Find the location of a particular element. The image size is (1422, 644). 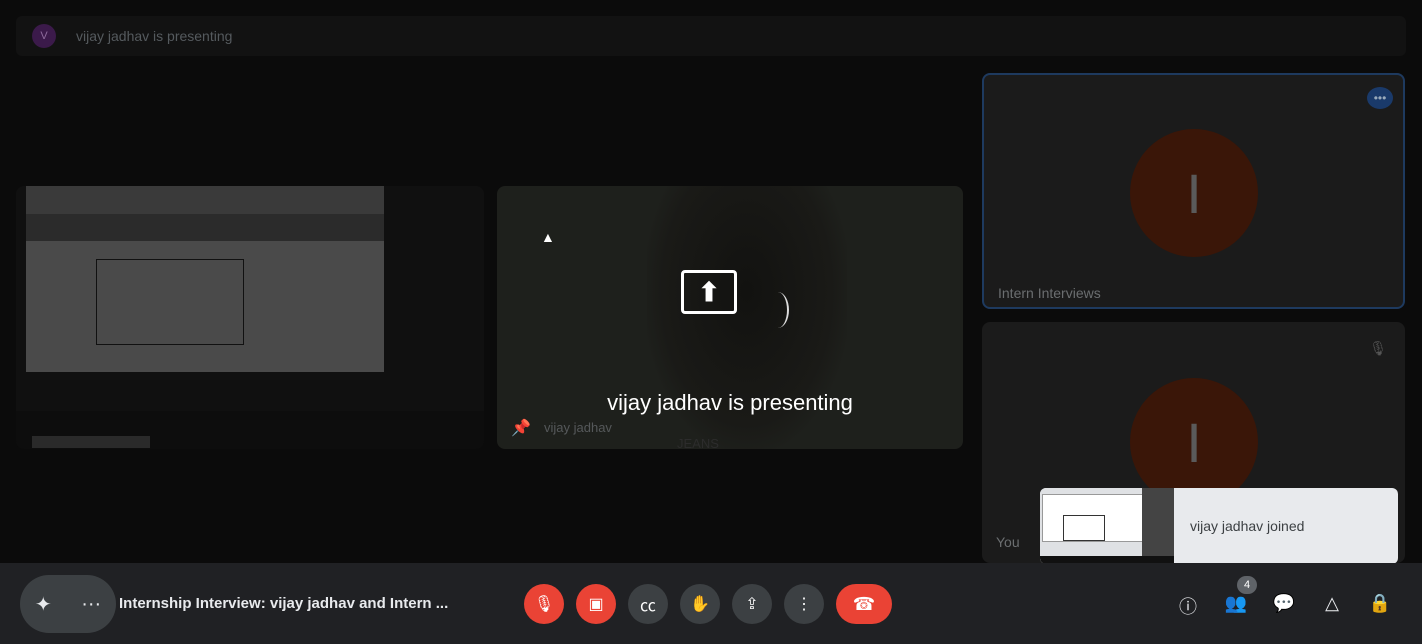

join-notification: vijay jadhav joined is located at coordinates (1219, 526).